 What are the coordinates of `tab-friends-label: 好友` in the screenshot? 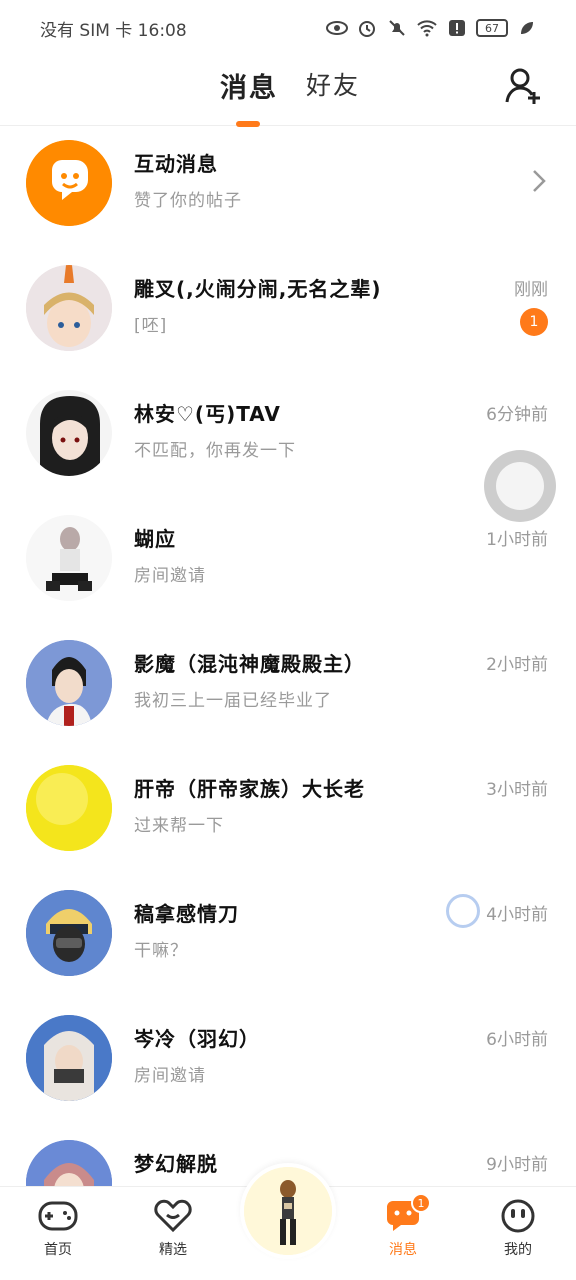 It's located at (333, 85).